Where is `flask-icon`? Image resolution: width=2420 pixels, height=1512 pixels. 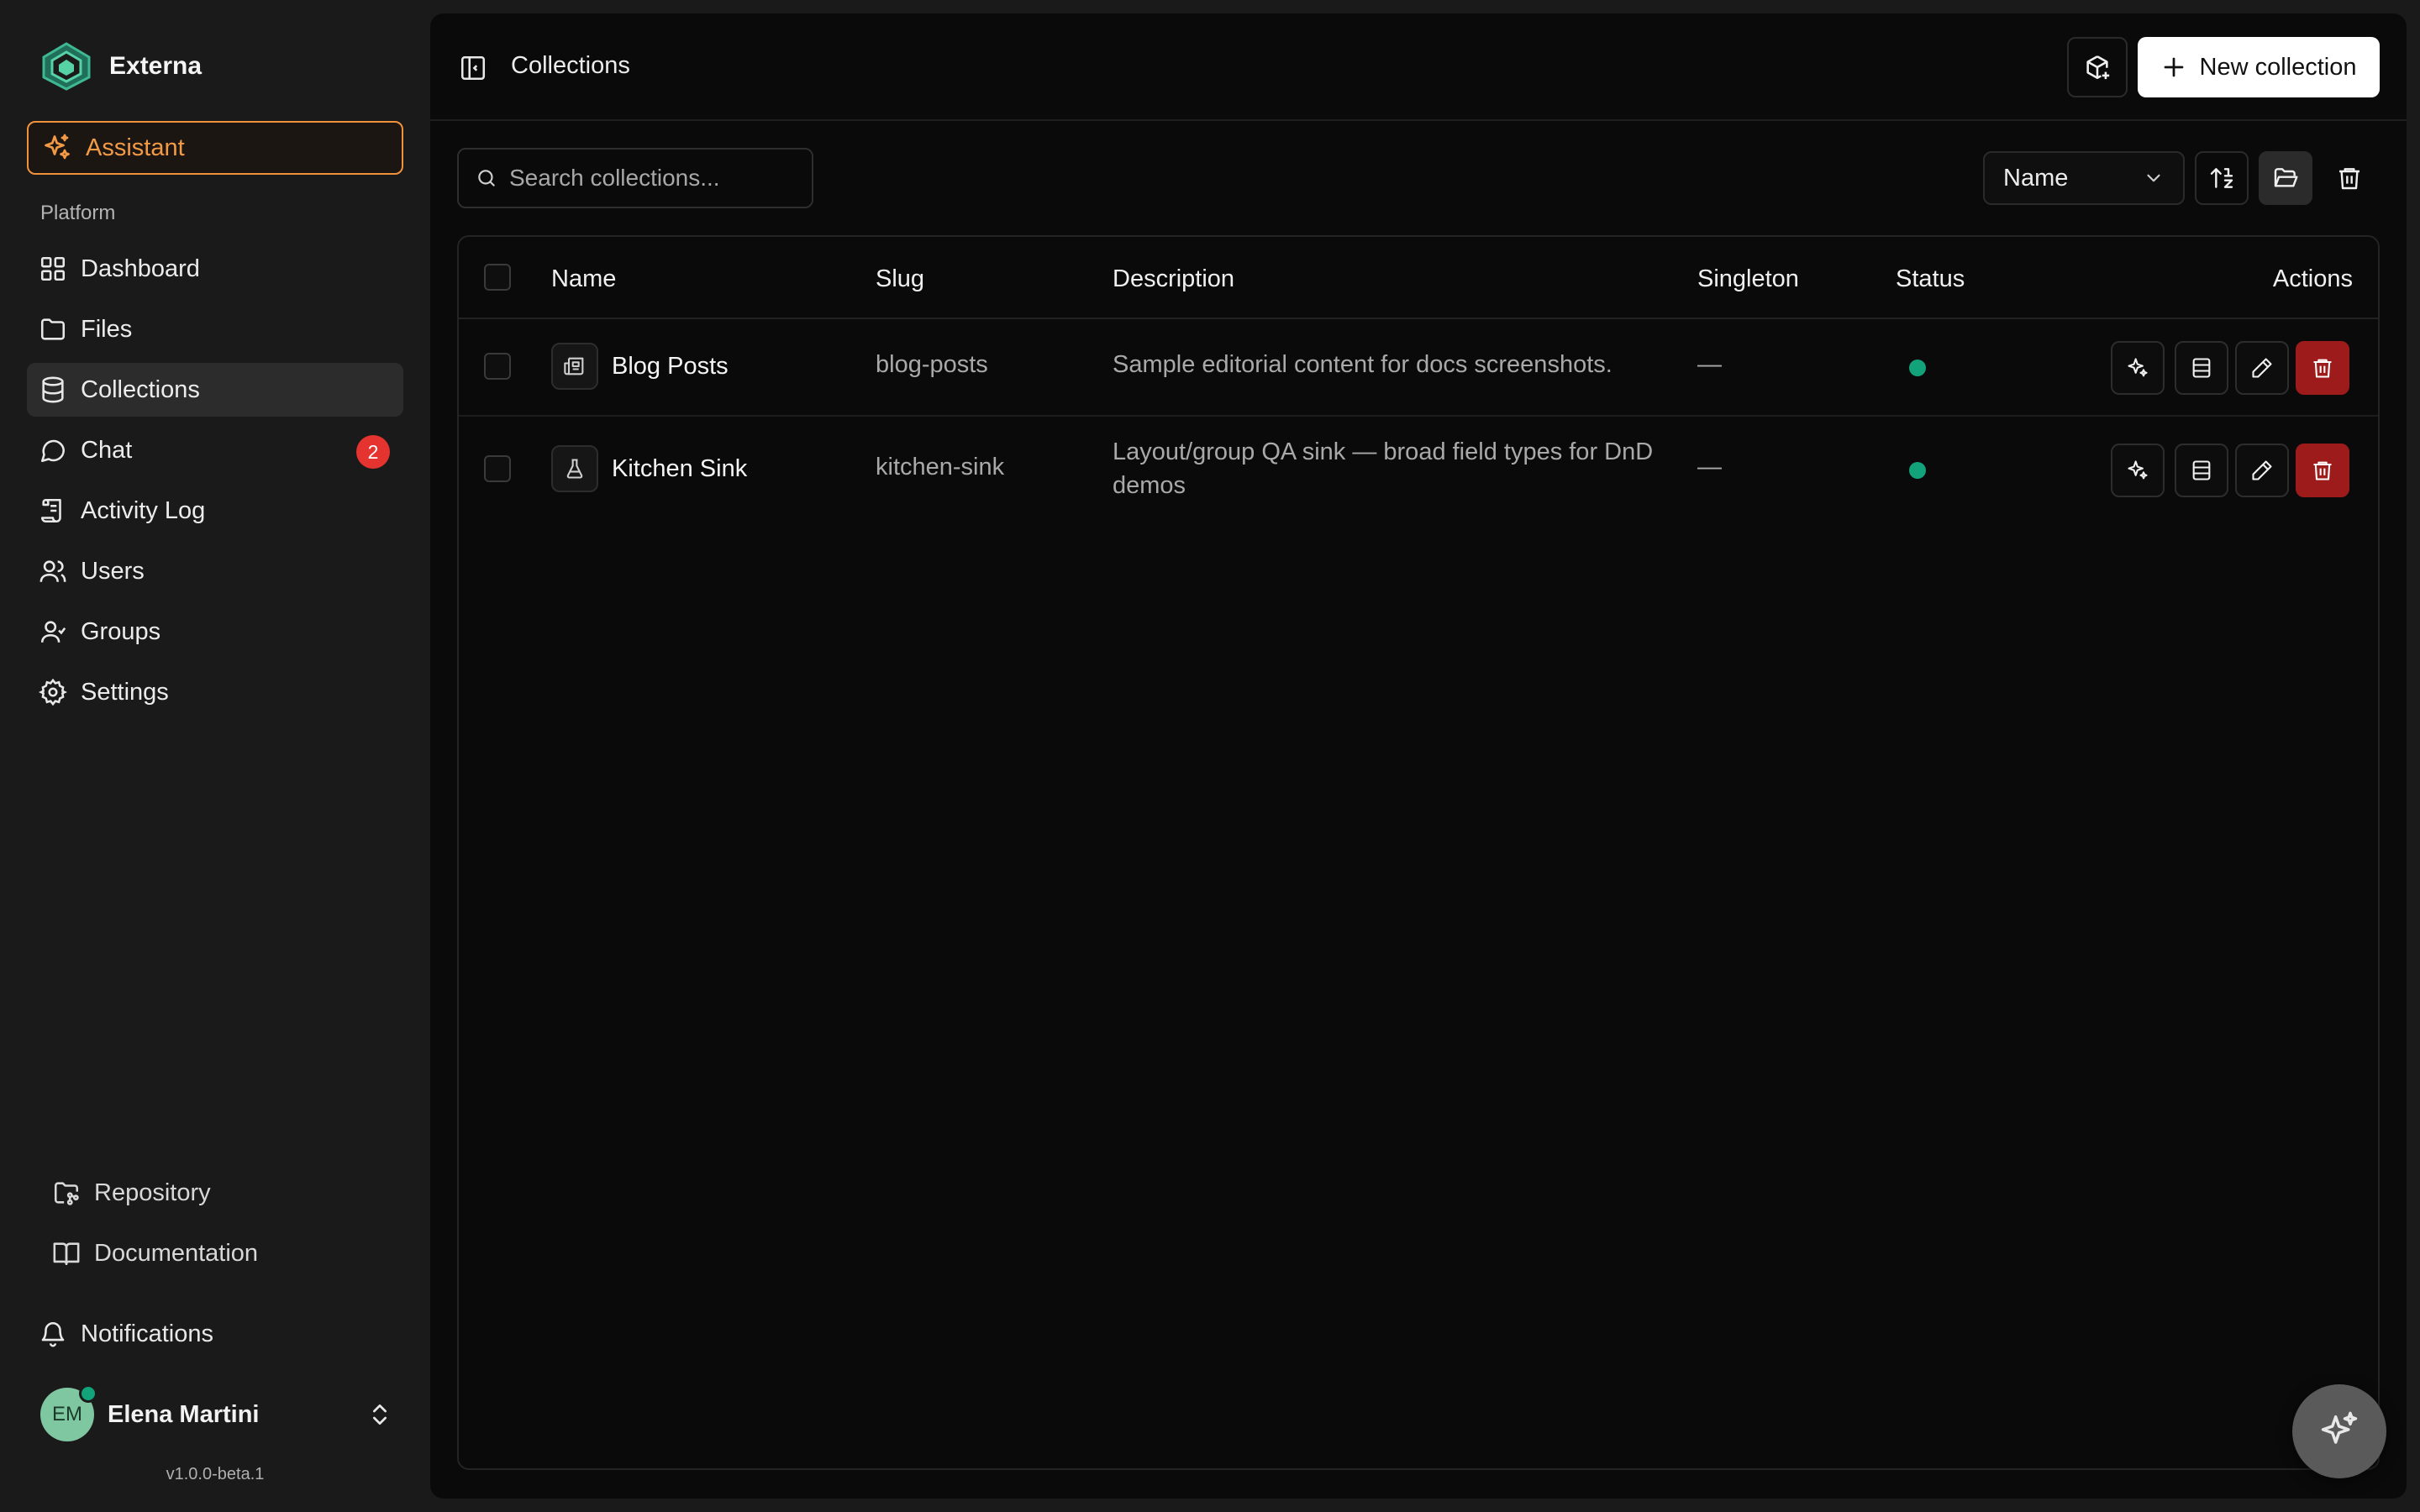
flask-icon is located at coordinates (574, 468).